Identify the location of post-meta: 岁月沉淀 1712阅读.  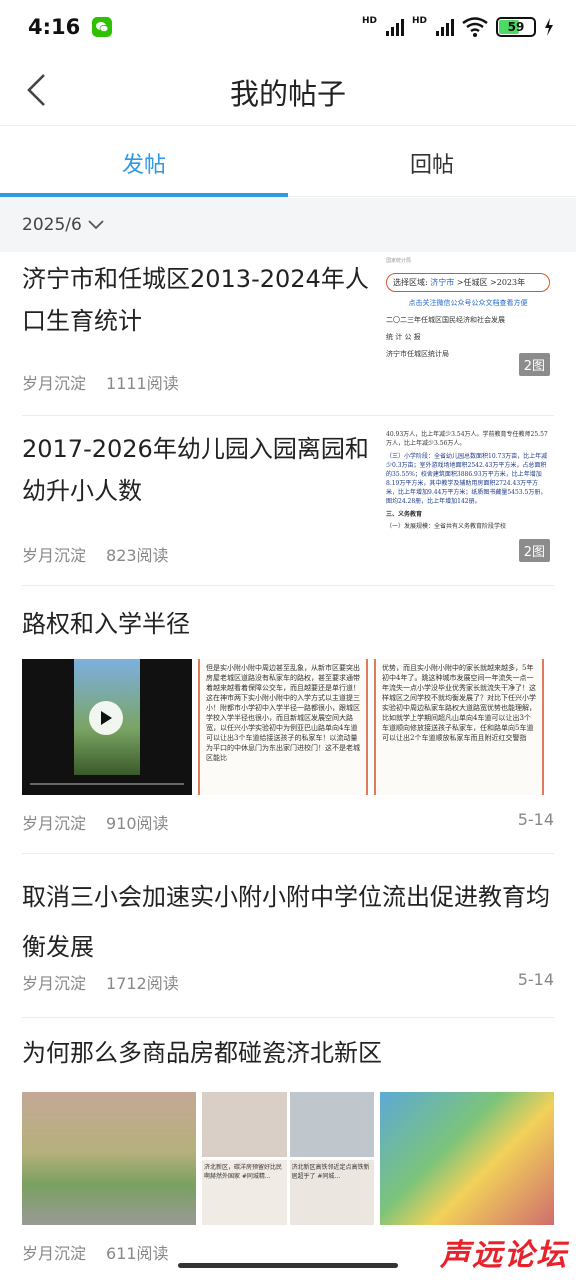
(100, 982).